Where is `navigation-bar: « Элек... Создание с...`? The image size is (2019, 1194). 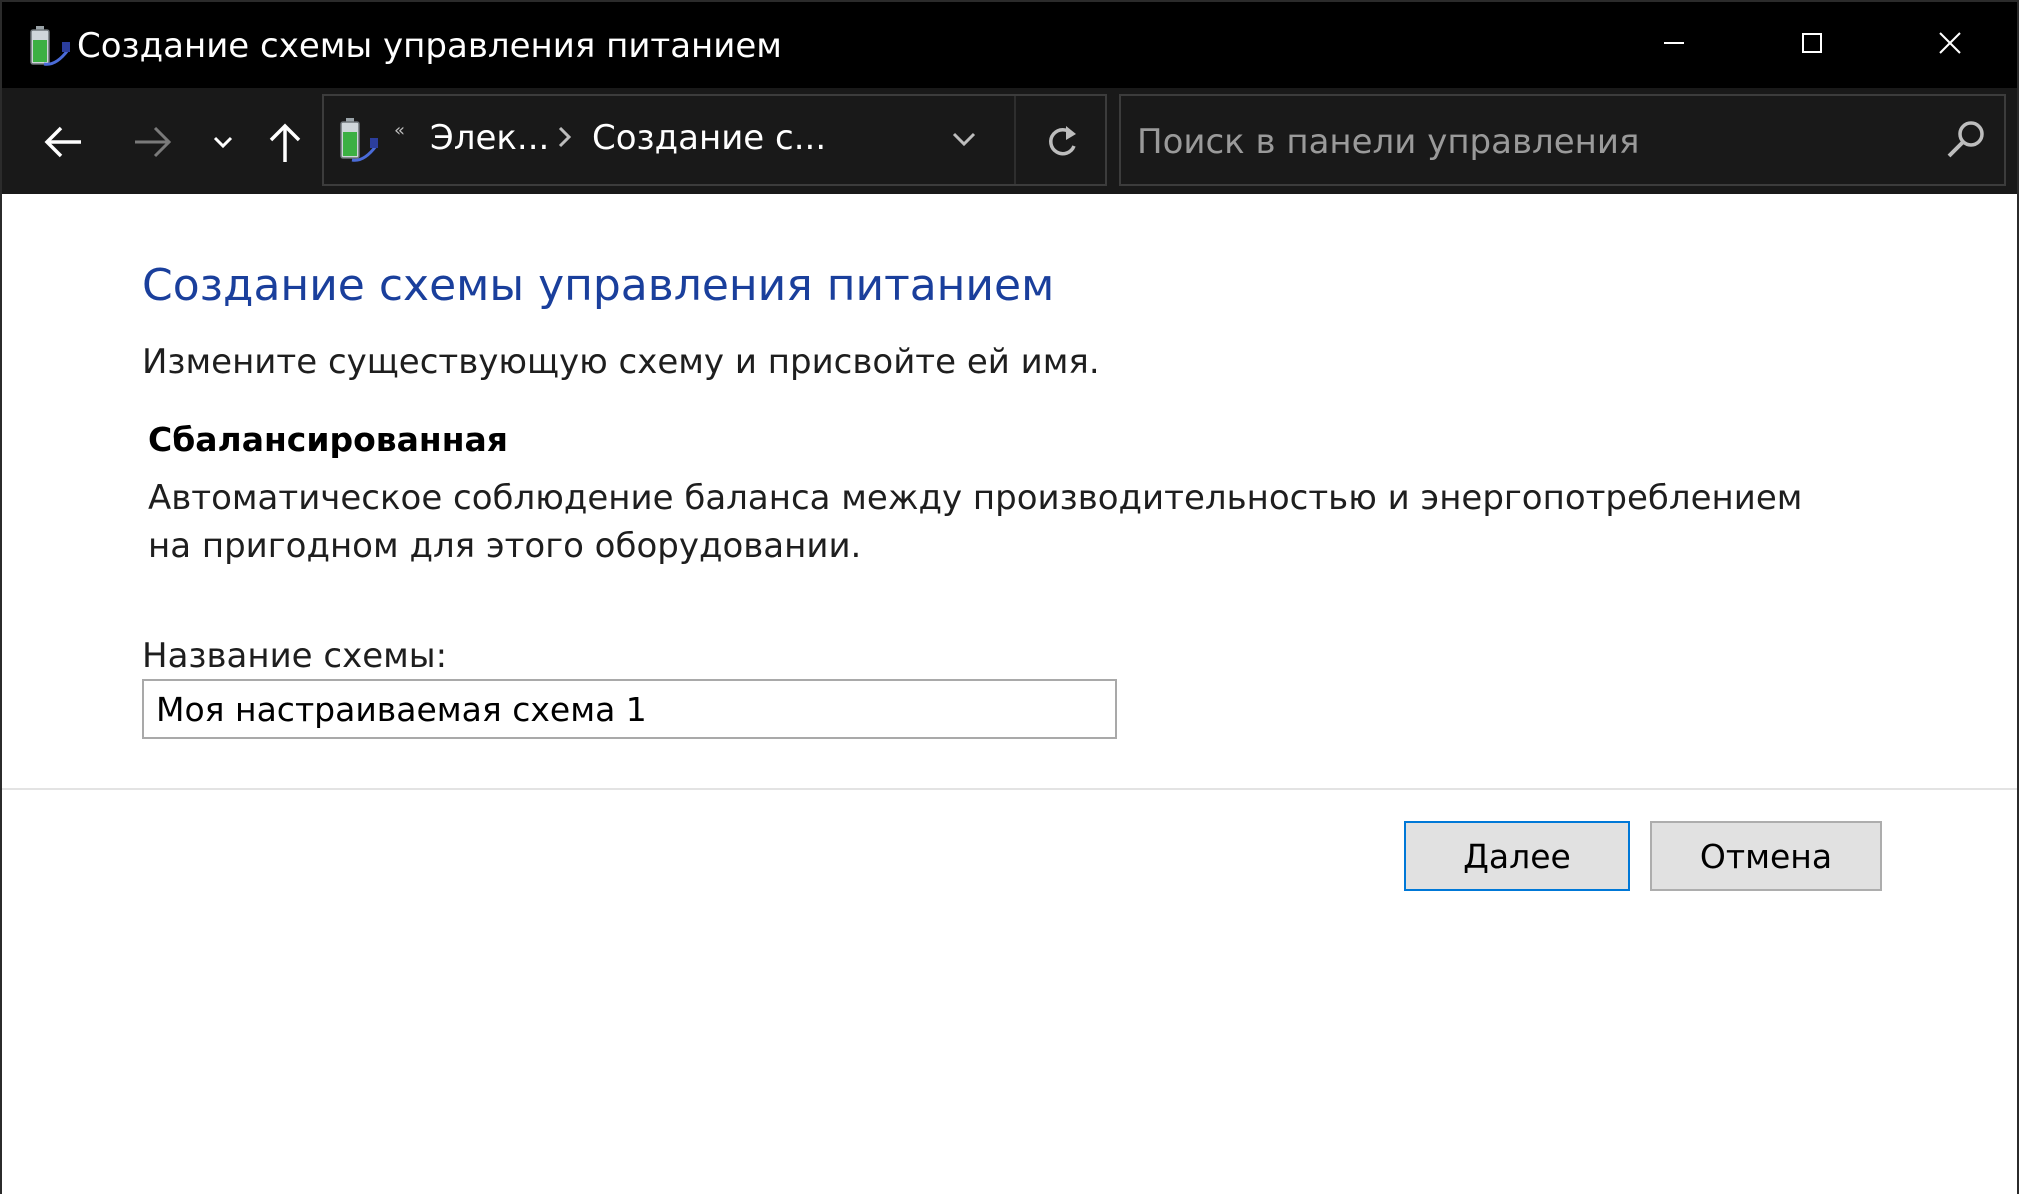 navigation-bar: « Элек... Создание с... is located at coordinates (1009, 141).